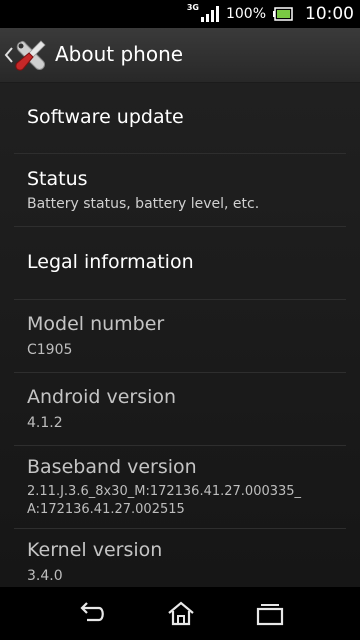 The image size is (360, 640). What do you see at coordinates (102, 397) in the screenshot?
I see `list-item-title: Android version` at bounding box center [102, 397].